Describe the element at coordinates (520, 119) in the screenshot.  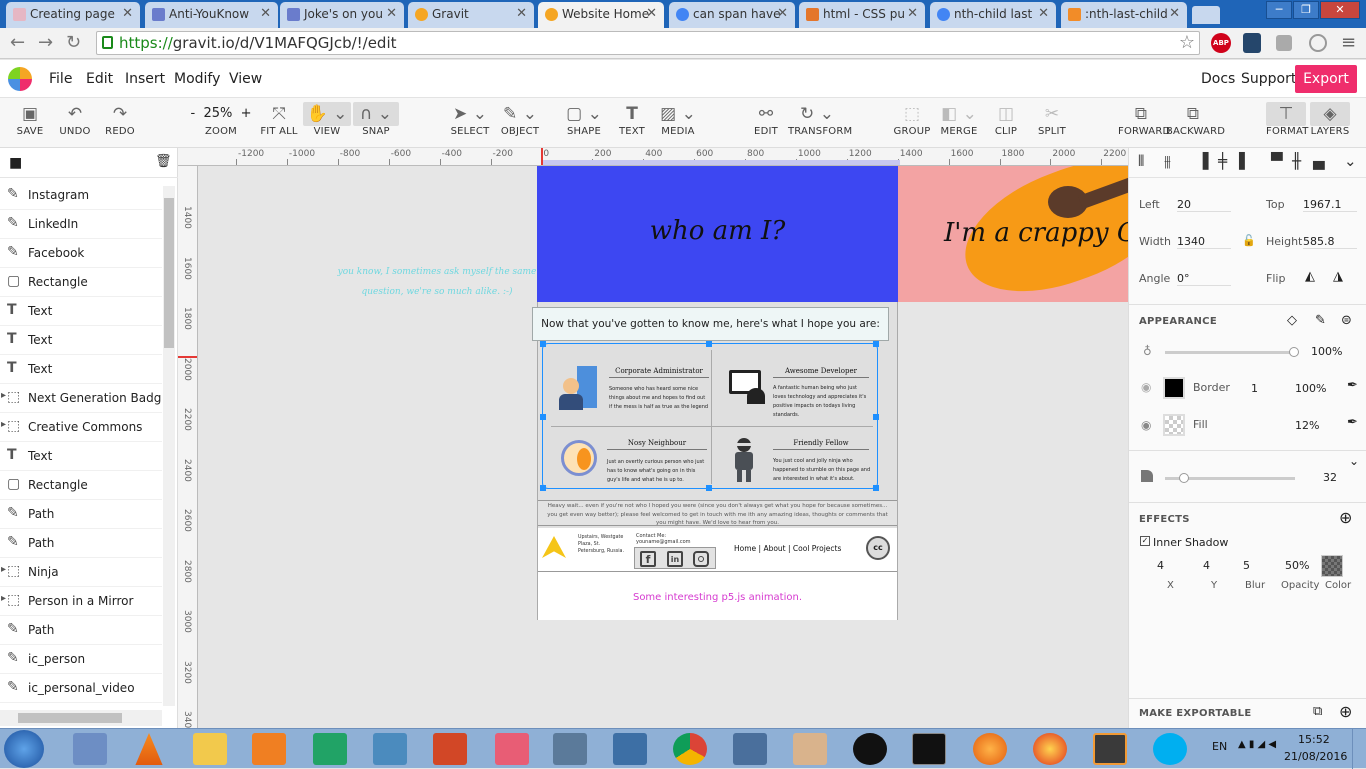
I see `object-tool: ✎ ⌄ OBJECT` at that location.